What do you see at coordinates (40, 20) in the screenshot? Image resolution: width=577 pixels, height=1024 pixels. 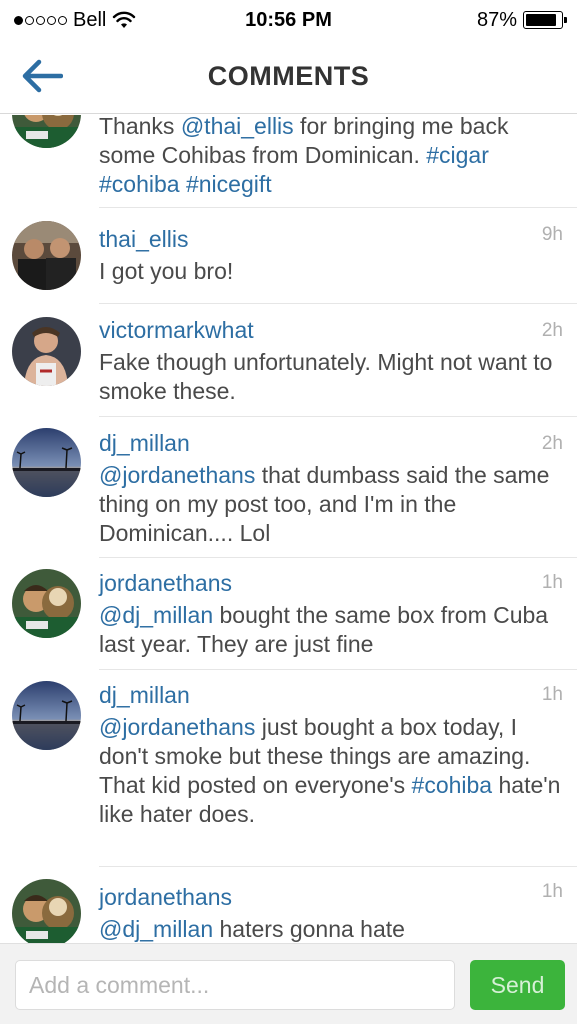 I see `signal-strength-icon` at bounding box center [40, 20].